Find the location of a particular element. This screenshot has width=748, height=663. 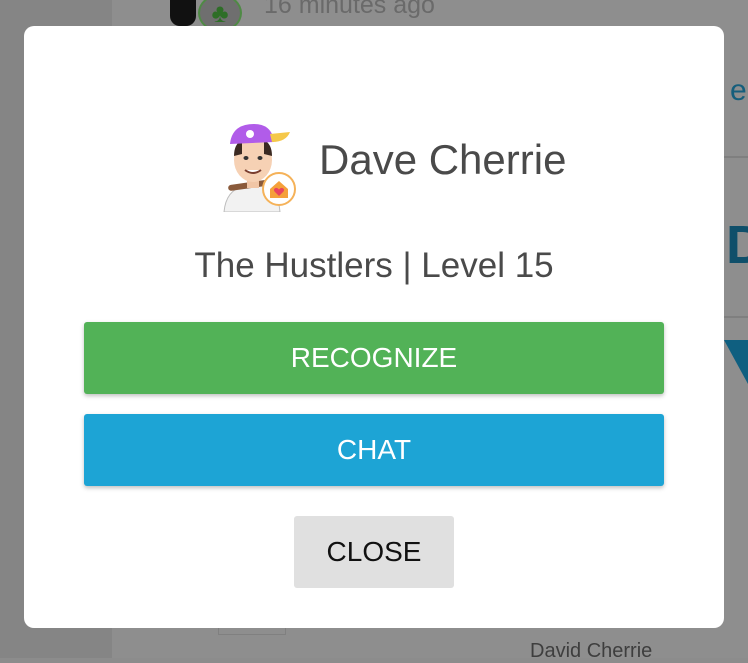

close-button: CLOSE is located at coordinates (374, 552).